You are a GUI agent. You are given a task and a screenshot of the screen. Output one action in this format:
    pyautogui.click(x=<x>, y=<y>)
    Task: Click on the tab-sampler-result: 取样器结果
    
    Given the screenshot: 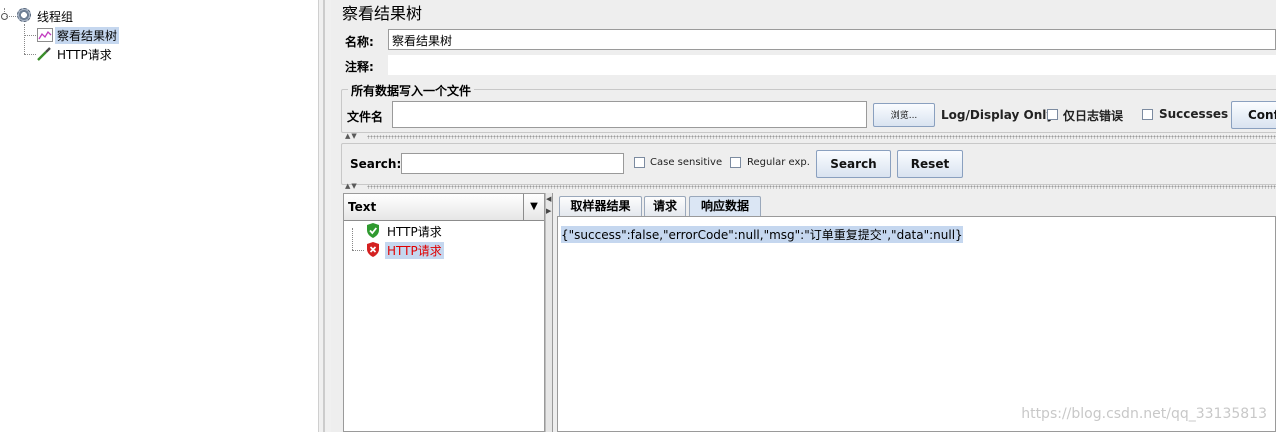 What is the action you would take?
    pyautogui.click(x=600, y=206)
    